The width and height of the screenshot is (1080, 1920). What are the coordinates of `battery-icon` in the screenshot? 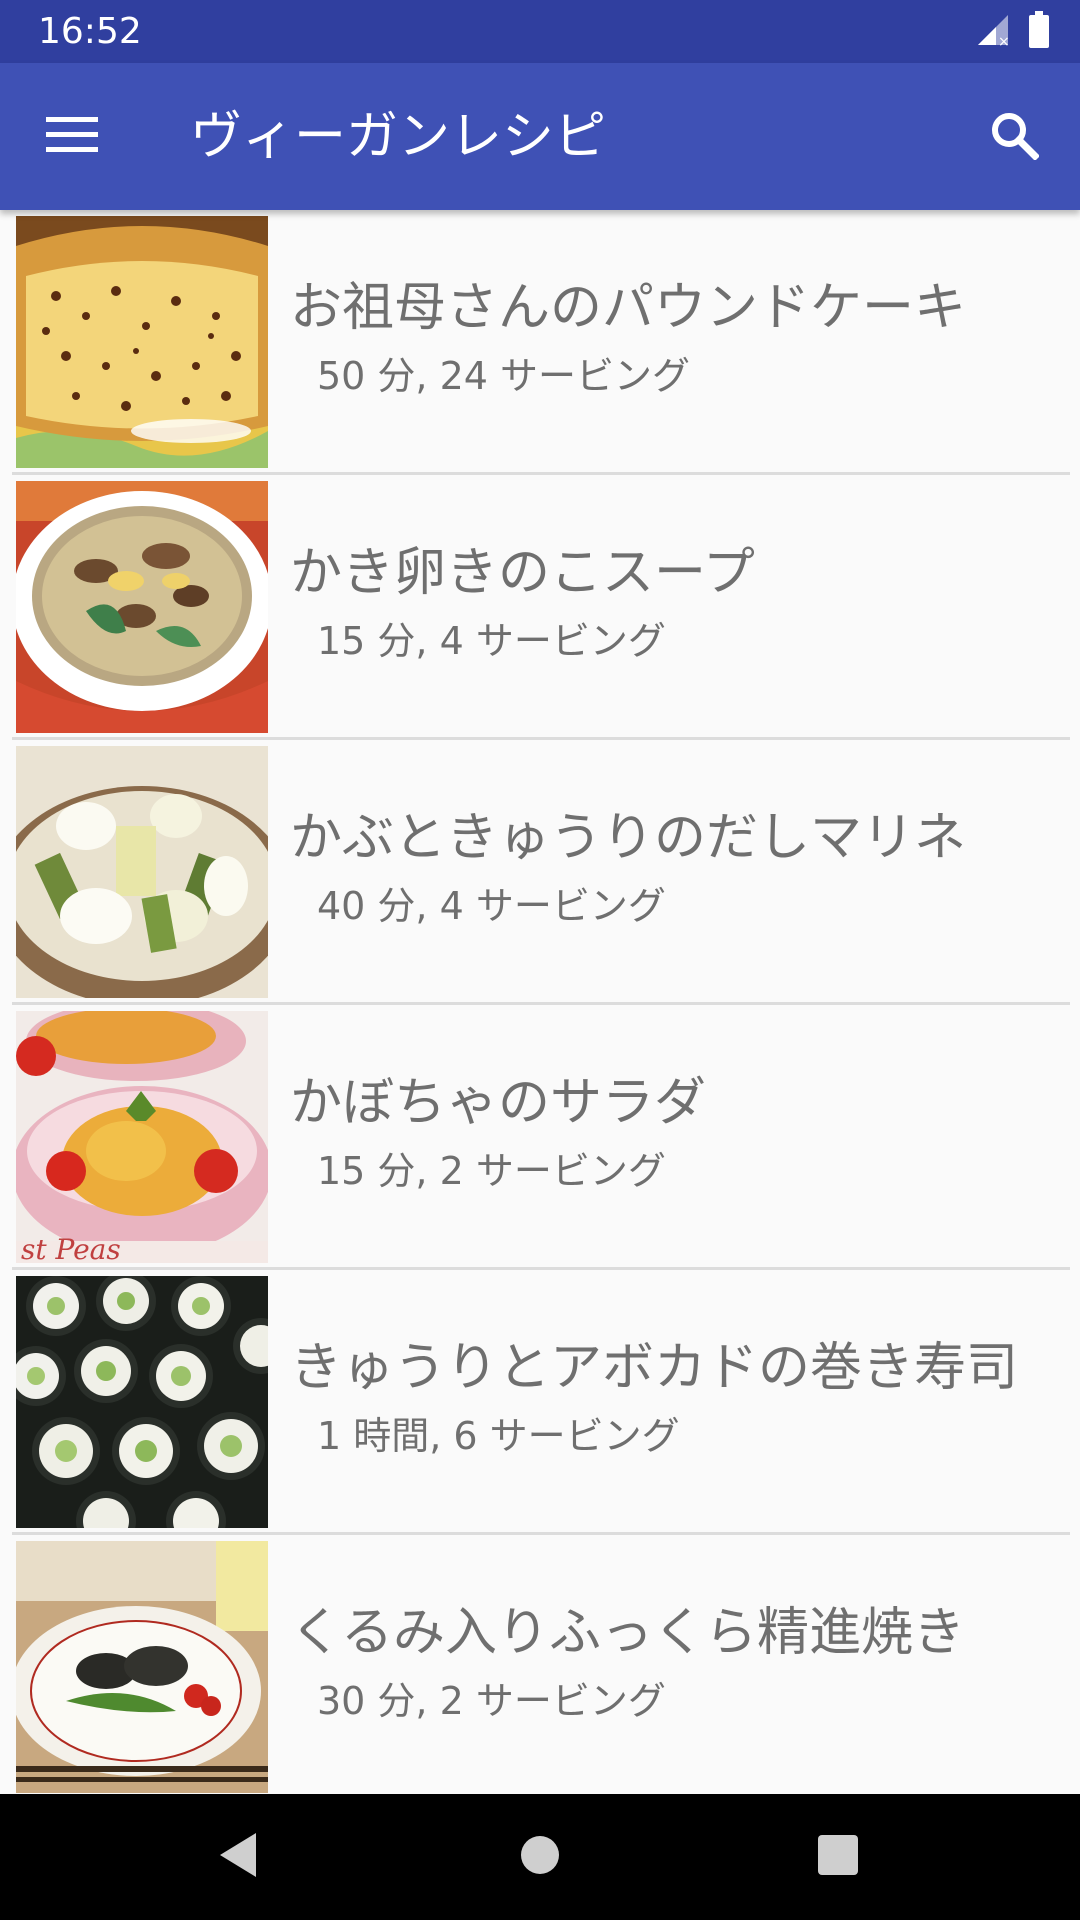 It's located at (1039, 32).